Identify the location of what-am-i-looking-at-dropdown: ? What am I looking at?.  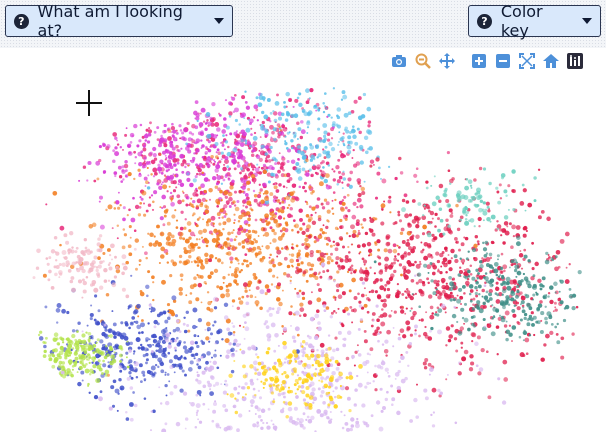
(119, 21).